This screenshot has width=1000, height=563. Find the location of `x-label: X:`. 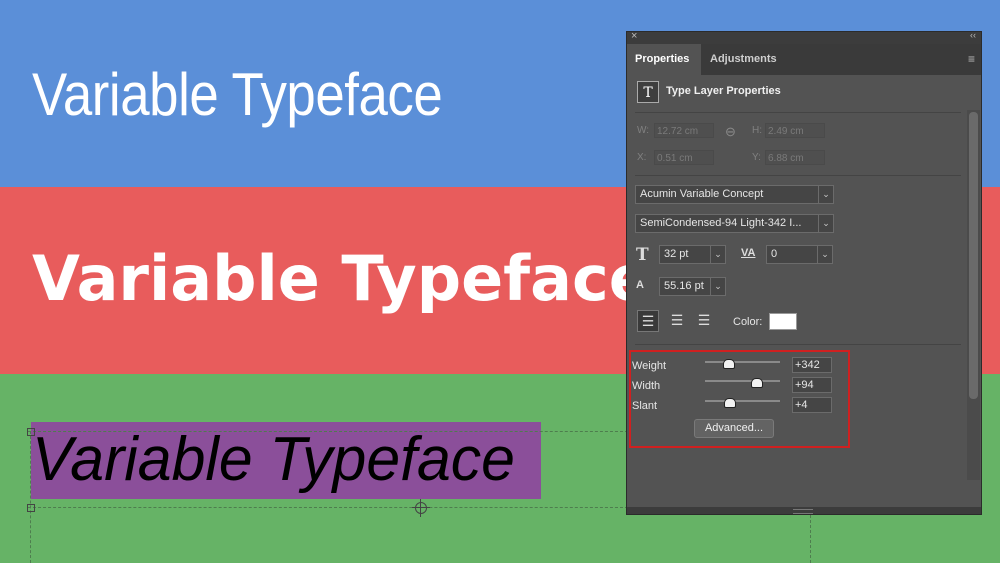

x-label: X: is located at coordinates (642, 157).